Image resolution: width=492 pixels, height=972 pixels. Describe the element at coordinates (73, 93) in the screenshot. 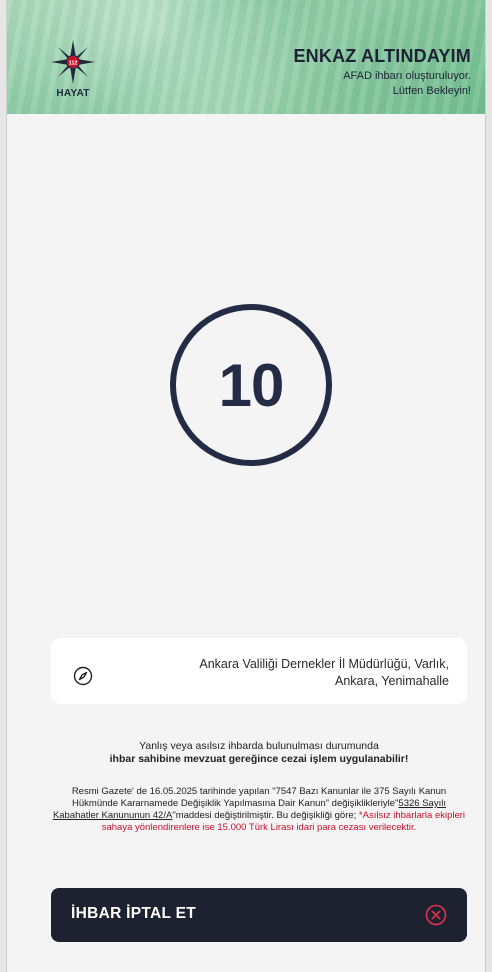

I see `logo-text: HAYAT` at that location.